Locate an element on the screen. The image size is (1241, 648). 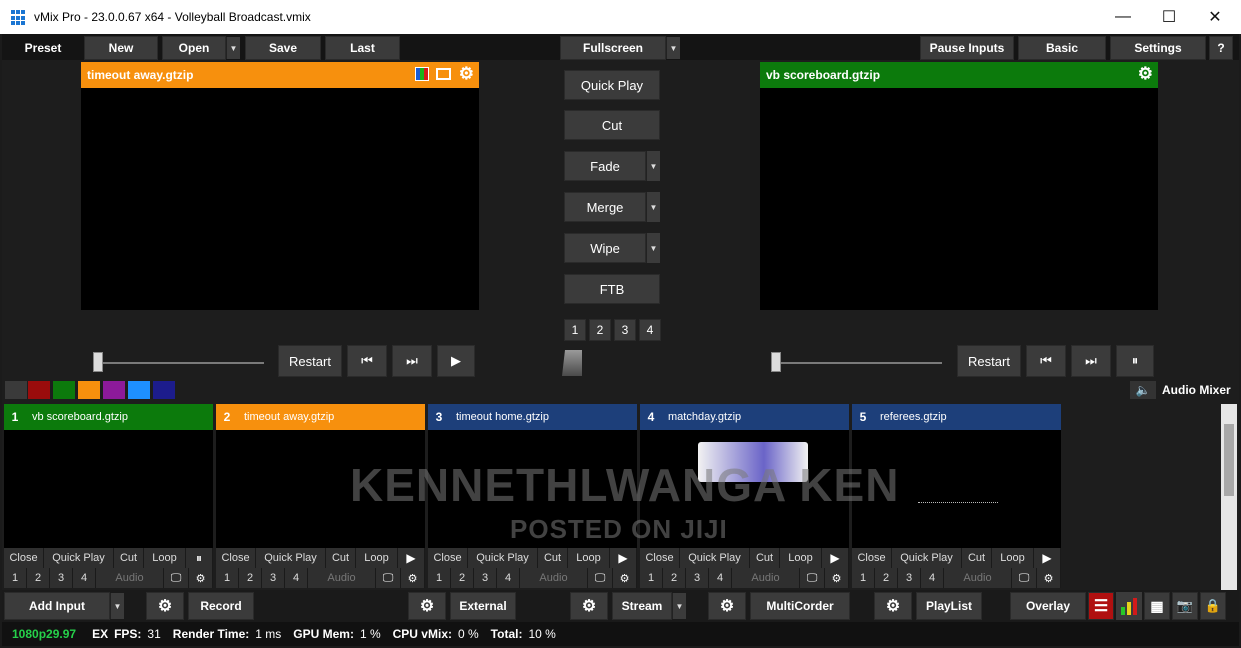
multicorder-settings-gear-icon: ⚙ is located at coordinates (727, 606).